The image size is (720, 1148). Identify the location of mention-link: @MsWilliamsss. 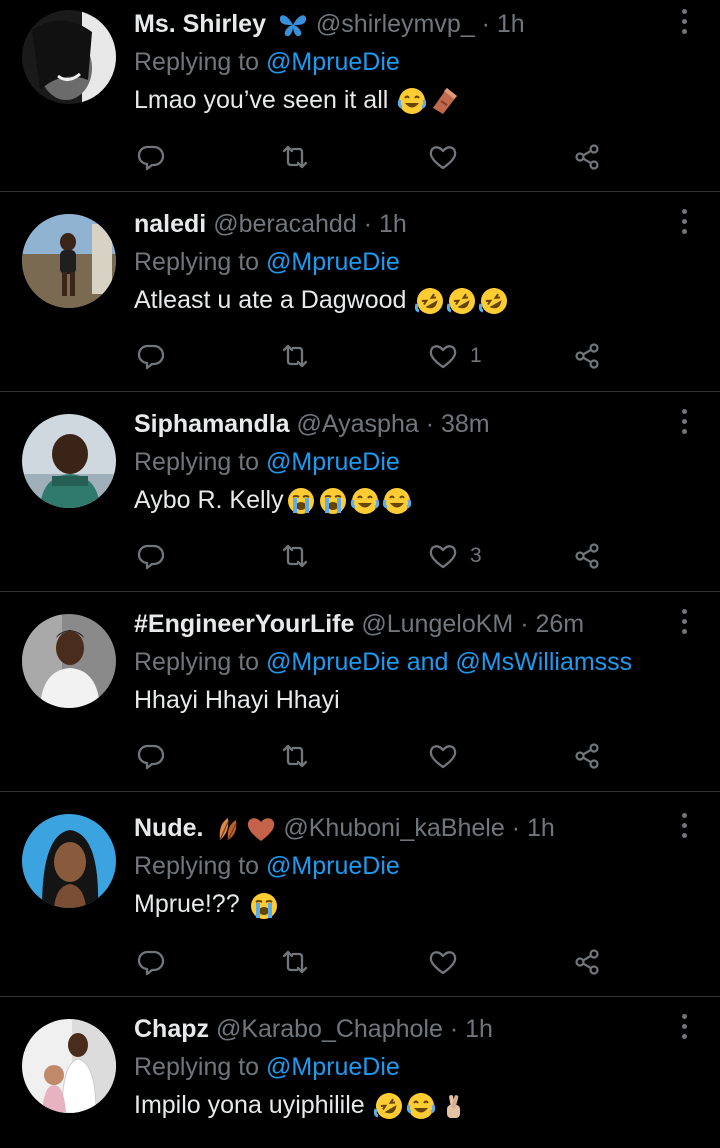
(543, 662).